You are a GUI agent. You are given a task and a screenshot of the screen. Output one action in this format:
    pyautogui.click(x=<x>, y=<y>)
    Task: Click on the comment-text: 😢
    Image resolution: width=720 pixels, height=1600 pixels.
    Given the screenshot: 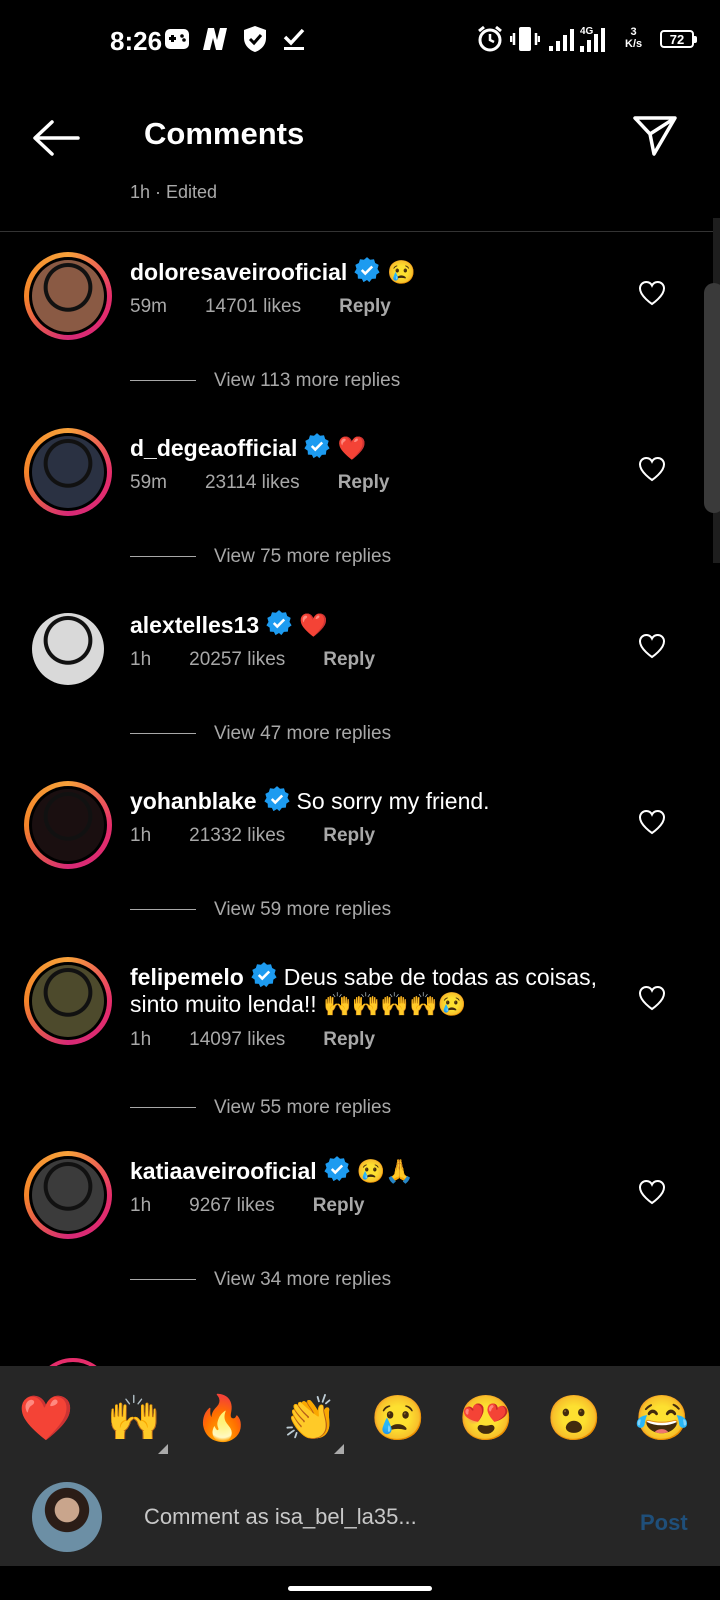 What is the action you would take?
    pyautogui.click(x=401, y=272)
    